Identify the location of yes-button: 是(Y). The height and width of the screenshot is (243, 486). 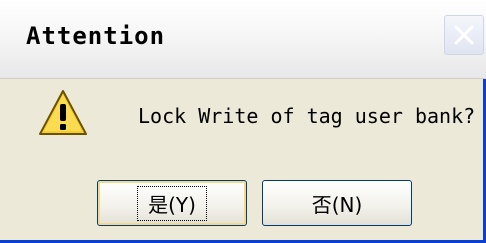
(172, 203).